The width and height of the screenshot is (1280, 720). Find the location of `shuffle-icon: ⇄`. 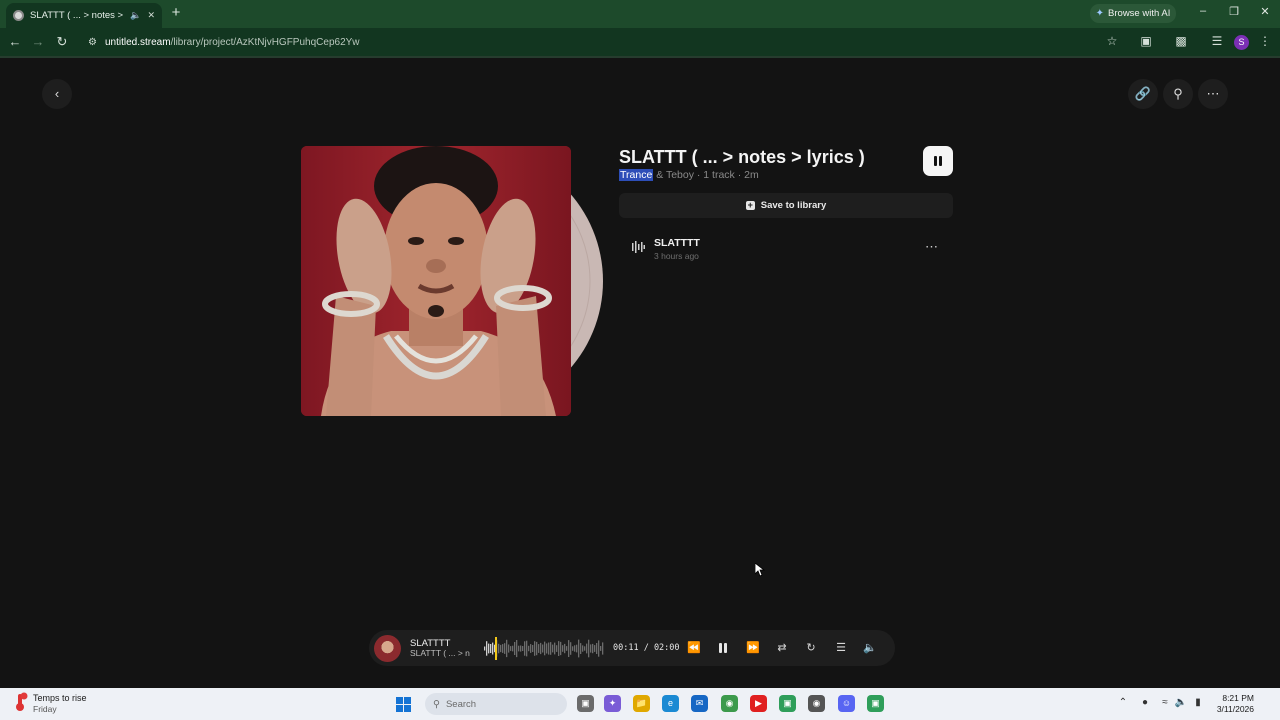

shuffle-icon: ⇄ is located at coordinates (782, 648).